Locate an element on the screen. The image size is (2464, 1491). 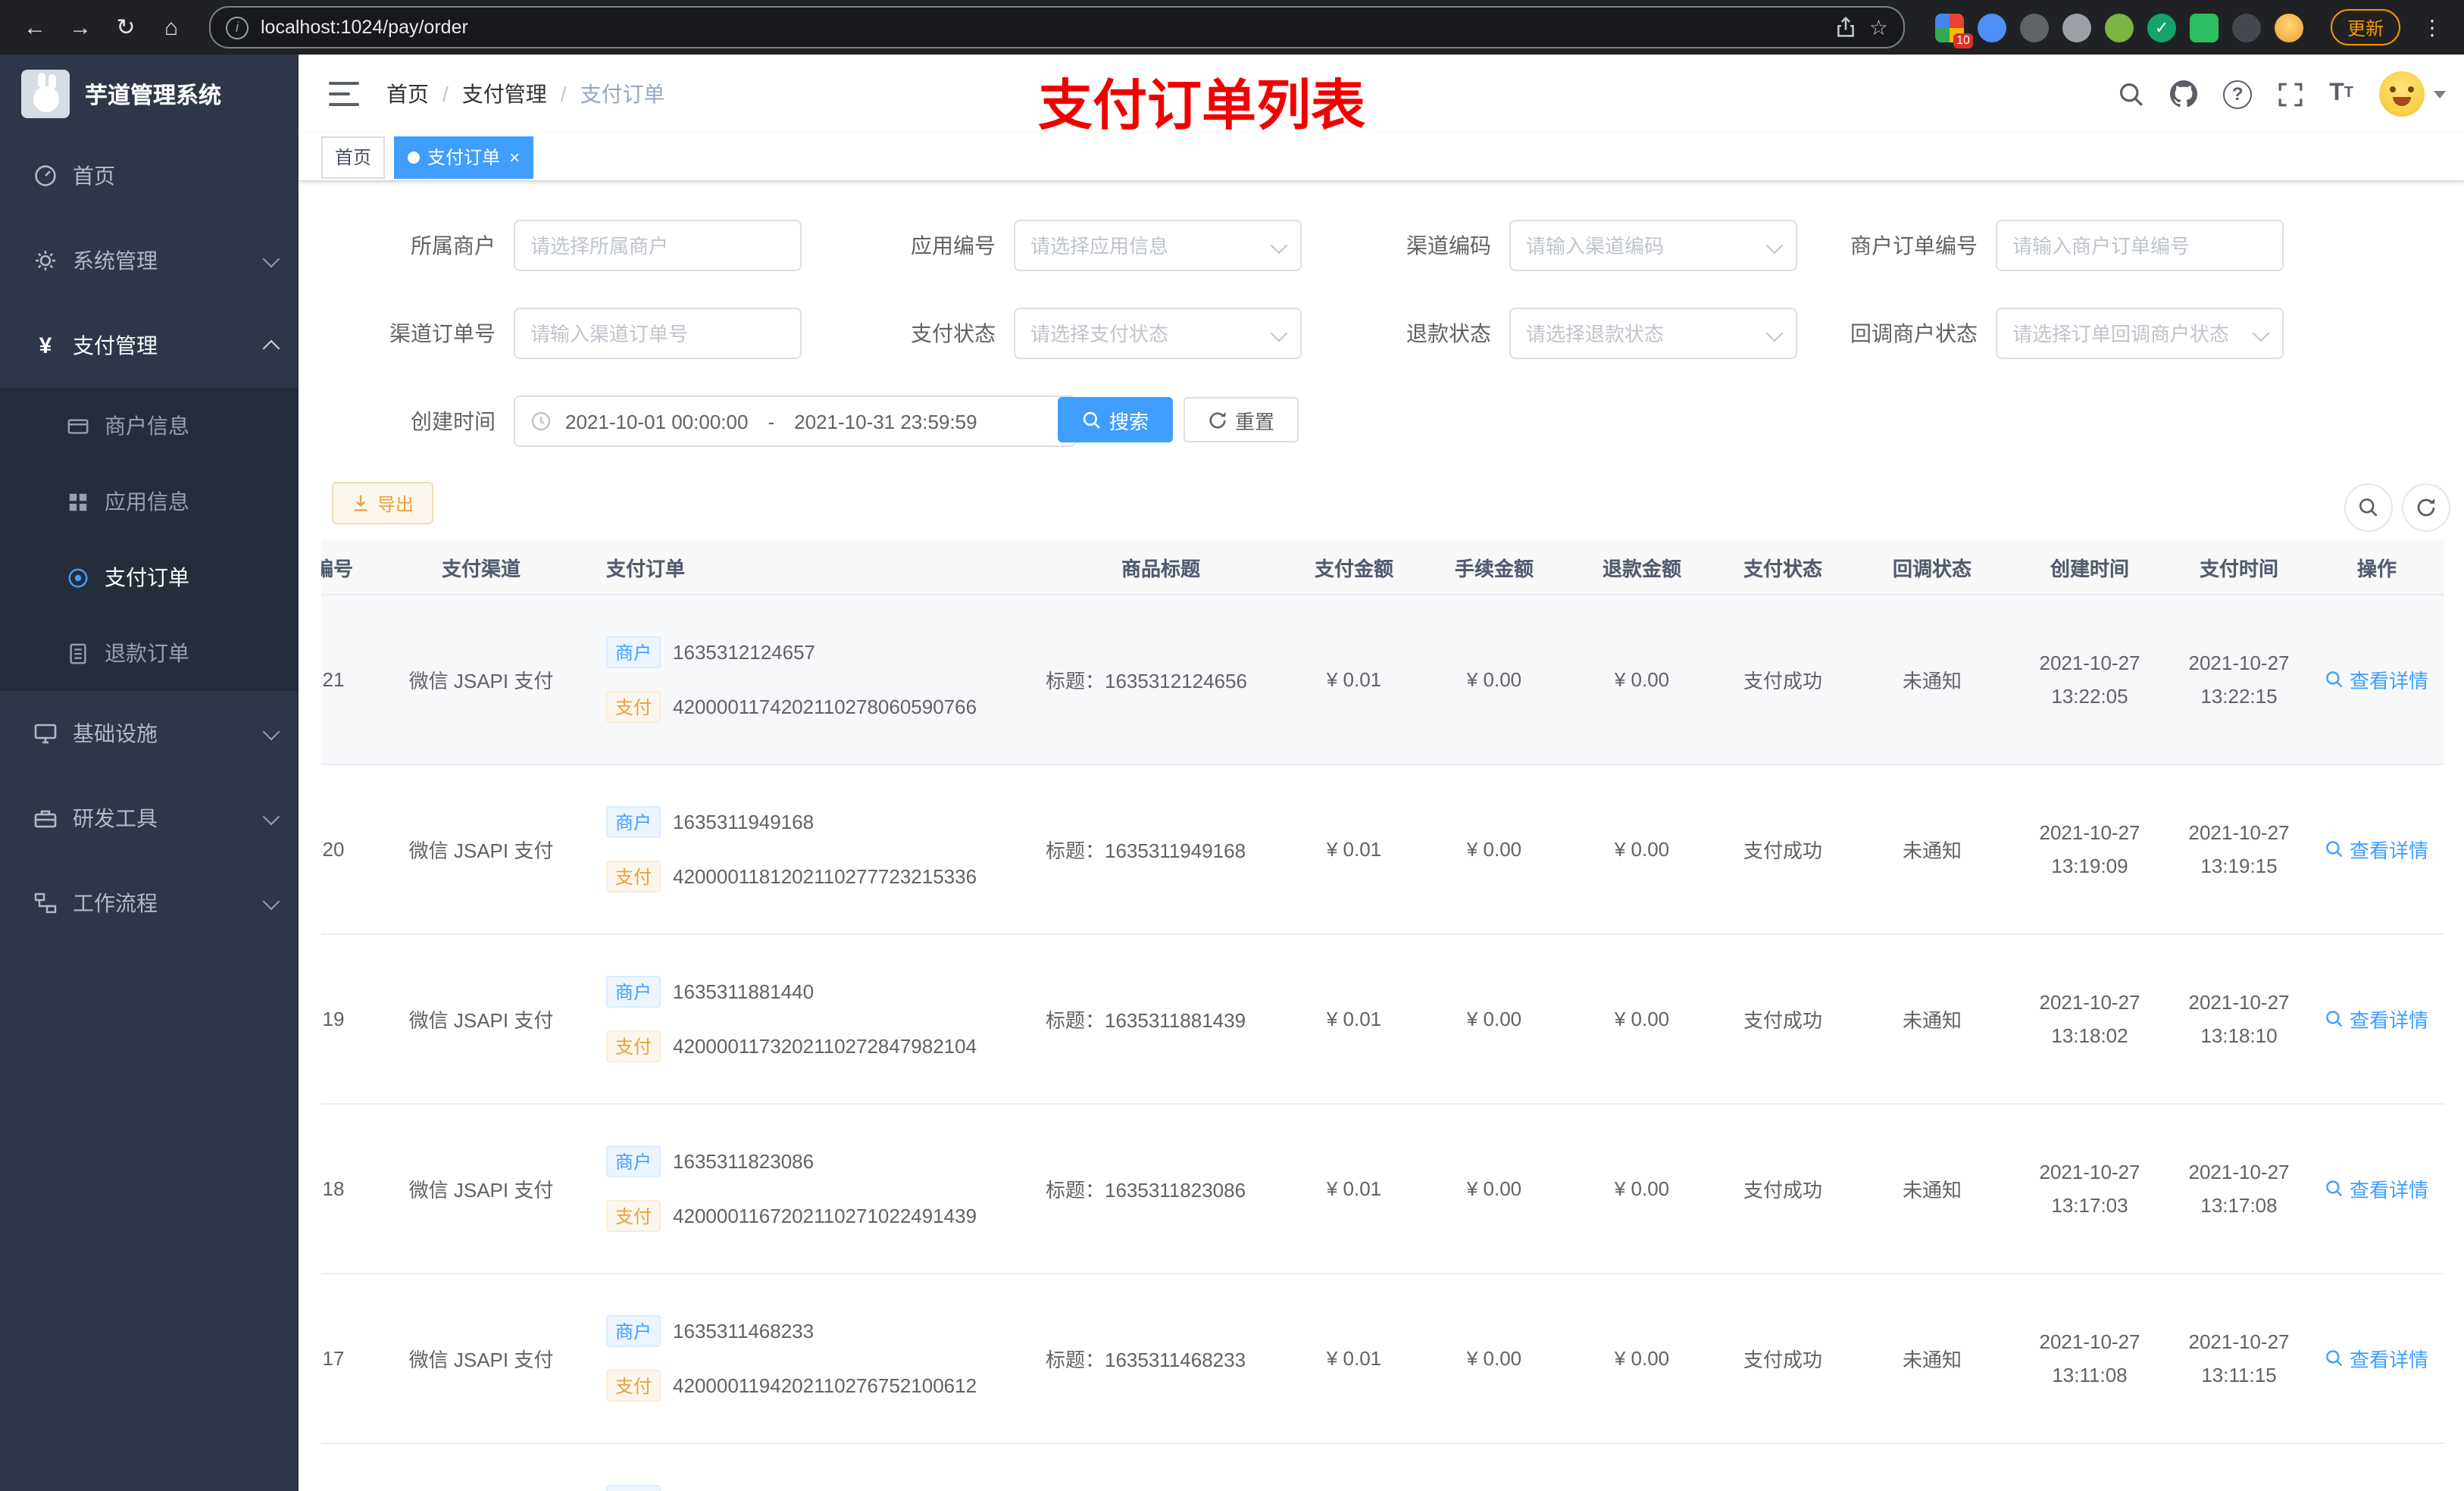
notify-status-select is located at coordinates (2140, 333).